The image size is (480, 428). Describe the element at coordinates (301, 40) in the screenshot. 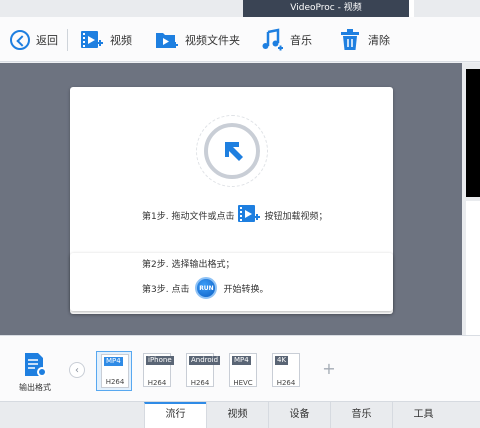

I see `add-music-label: 音乐` at that location.